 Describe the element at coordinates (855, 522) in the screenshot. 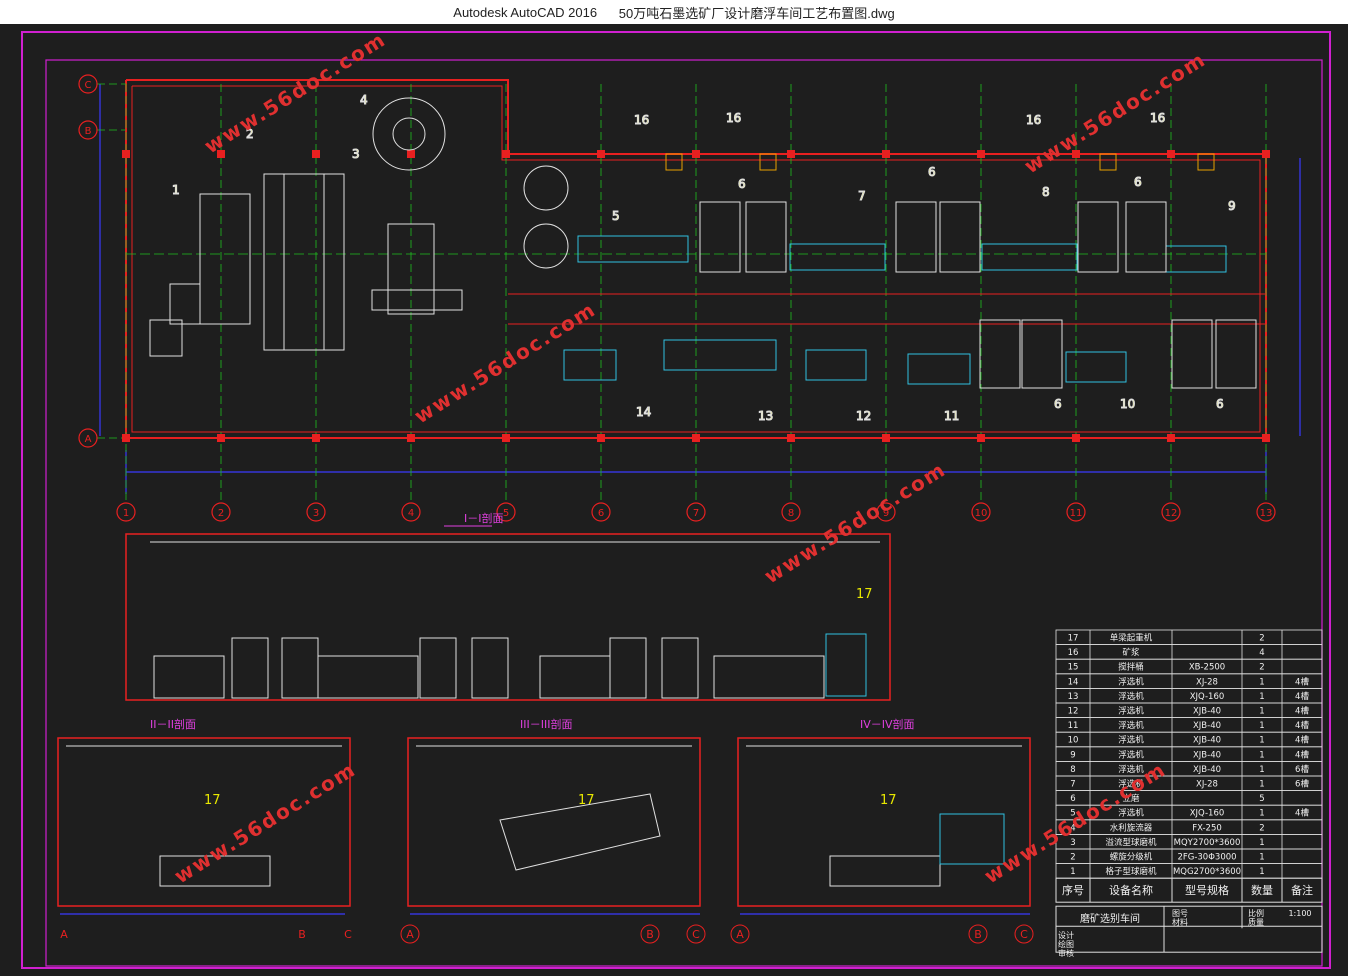

I see `watermark-text: www.56doc.com` at that location.